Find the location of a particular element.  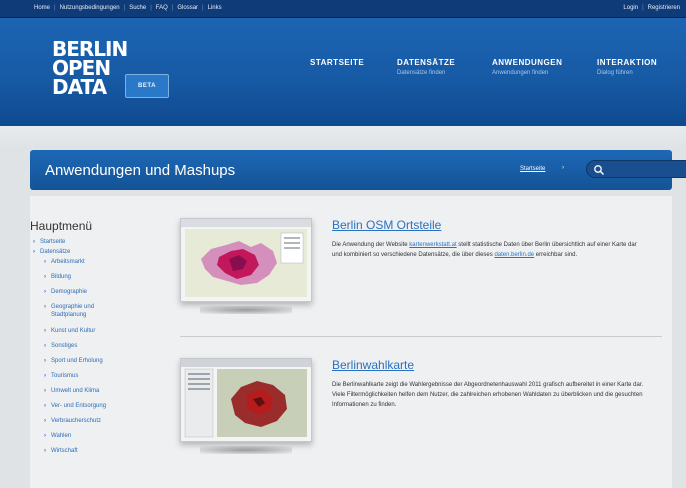

account-links: Login | Registrieren is located at coordinates (651, 8).